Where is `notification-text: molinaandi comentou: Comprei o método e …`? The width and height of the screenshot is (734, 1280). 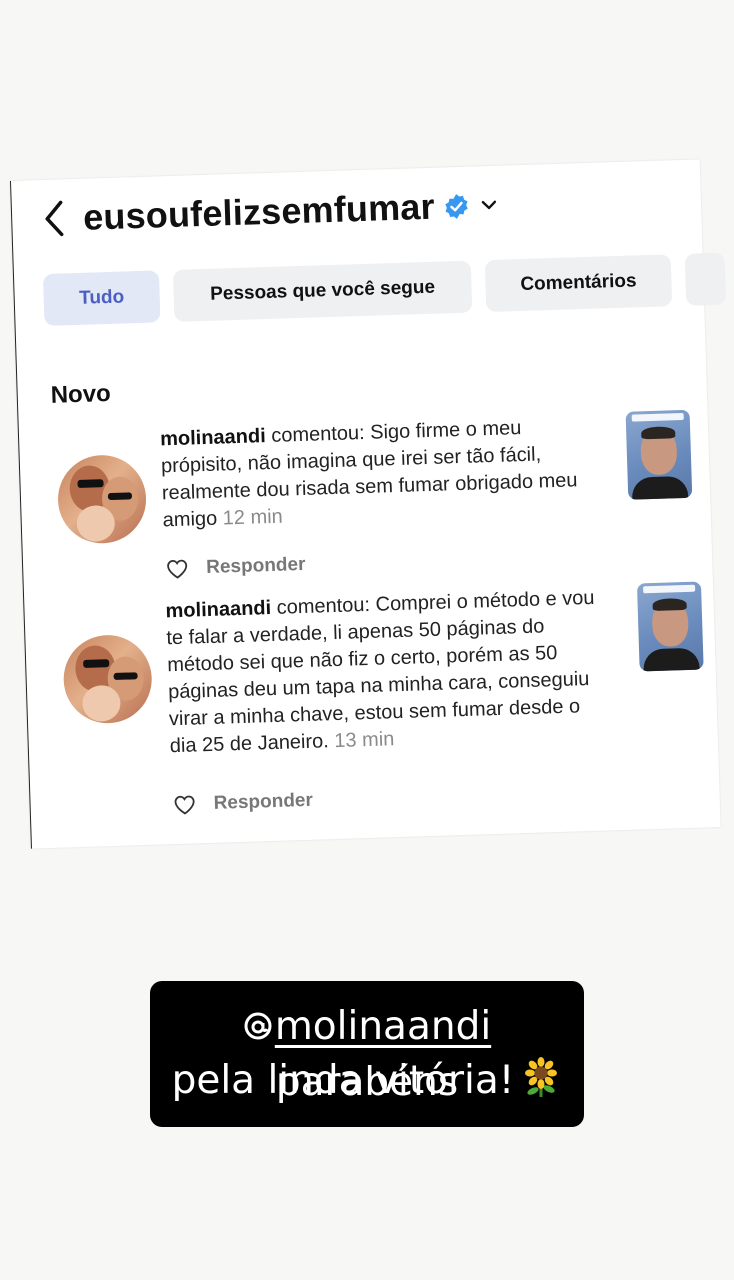 notification-text: molinaandi comentou: Comprei o método e … is located at coordinates (382, 672).